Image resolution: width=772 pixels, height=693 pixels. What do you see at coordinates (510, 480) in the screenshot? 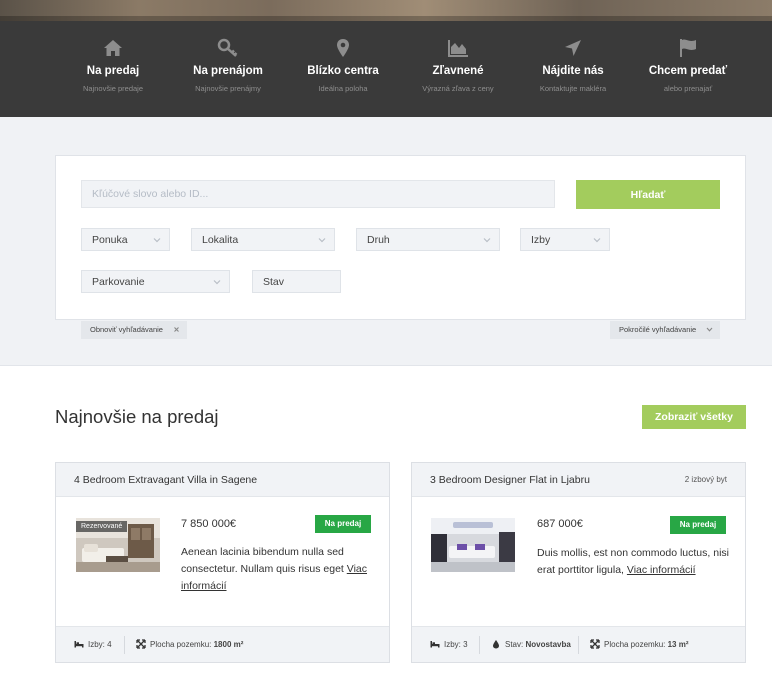
I see `listing-title: 3 Bedroom Designer Flat in Ljabru` at bounding box center [510, 480].